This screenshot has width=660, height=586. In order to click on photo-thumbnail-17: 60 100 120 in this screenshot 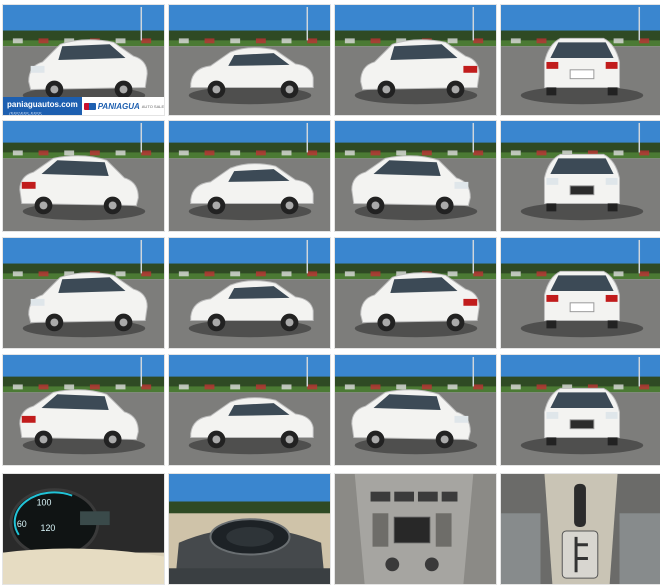, I will do `click(83, 529)`.